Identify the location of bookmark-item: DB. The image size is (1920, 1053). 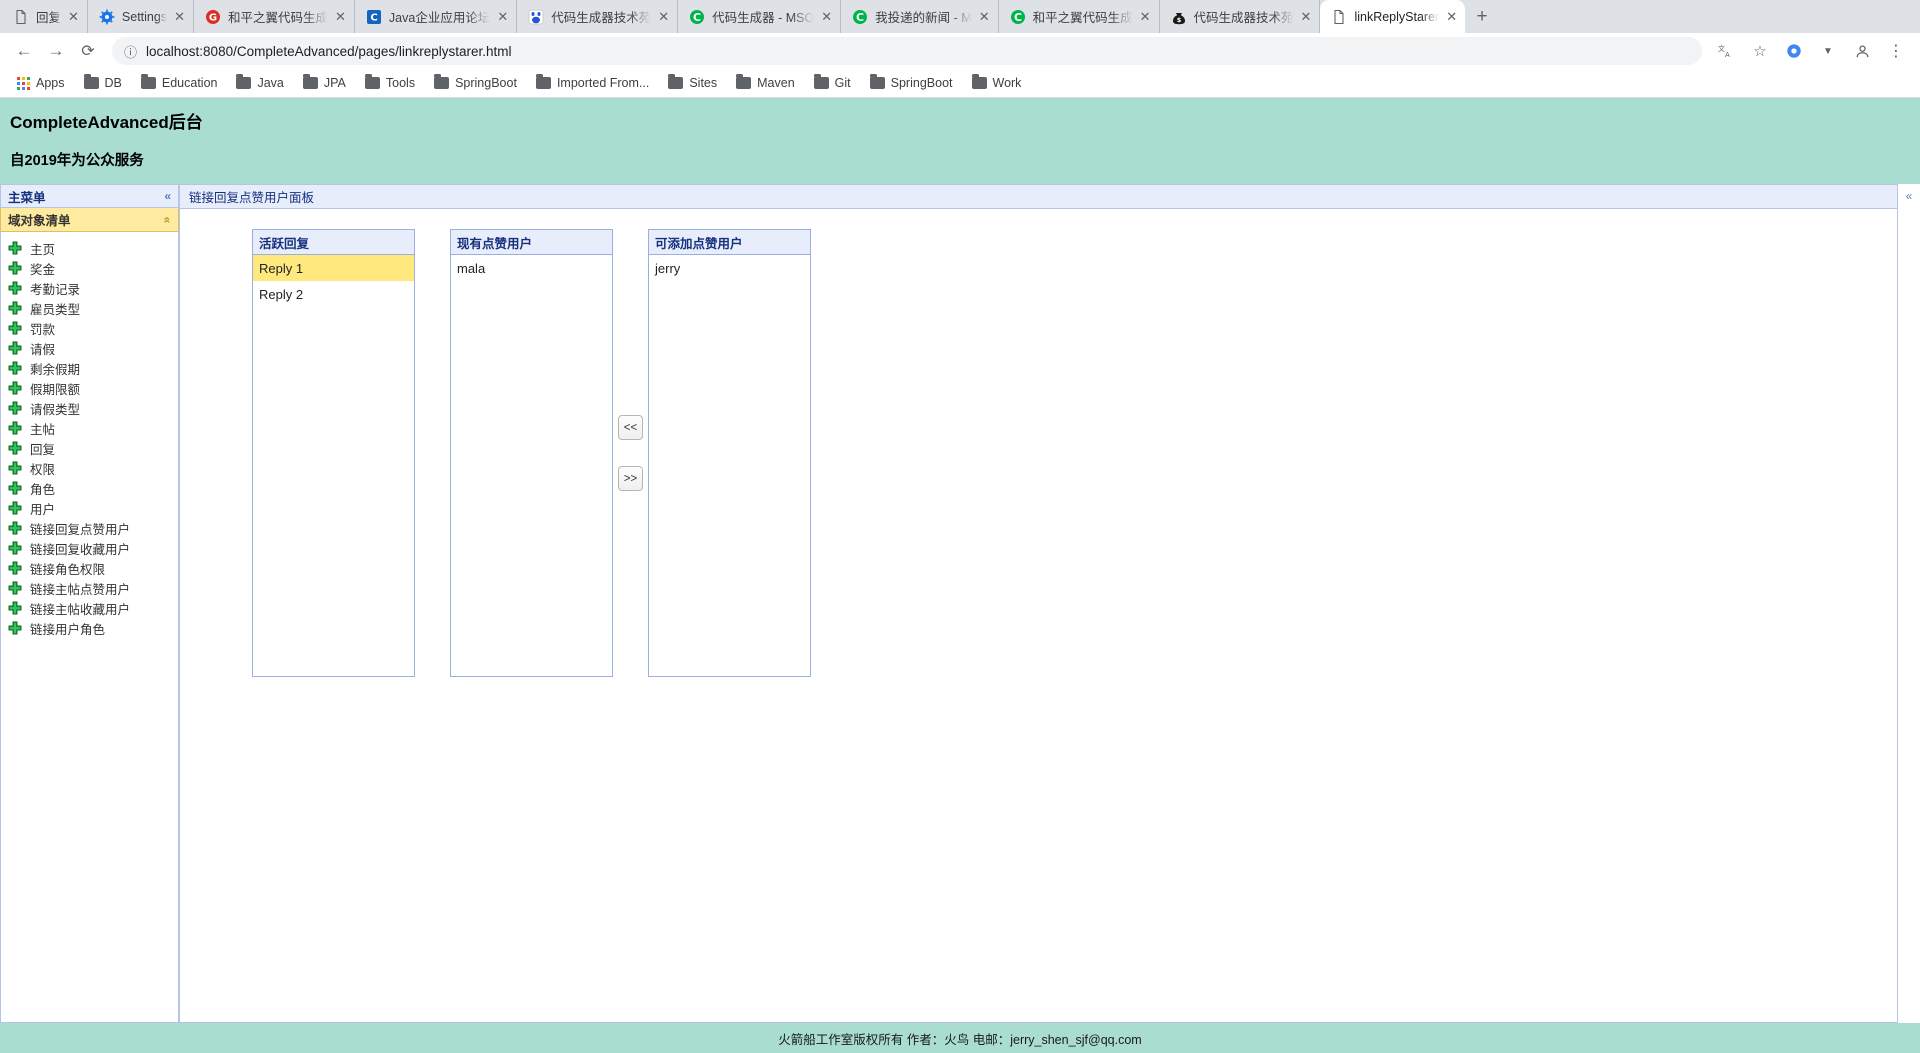
(103, 83).